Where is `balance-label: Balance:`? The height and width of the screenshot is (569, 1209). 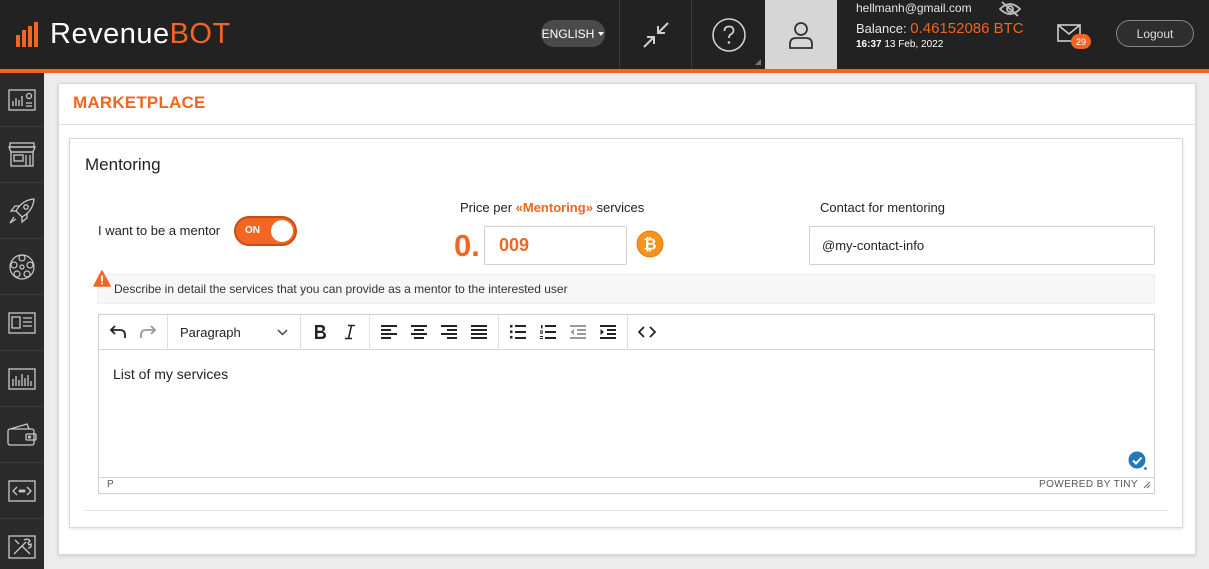 balance-label: Balance: is located at coordinates (881, 28).